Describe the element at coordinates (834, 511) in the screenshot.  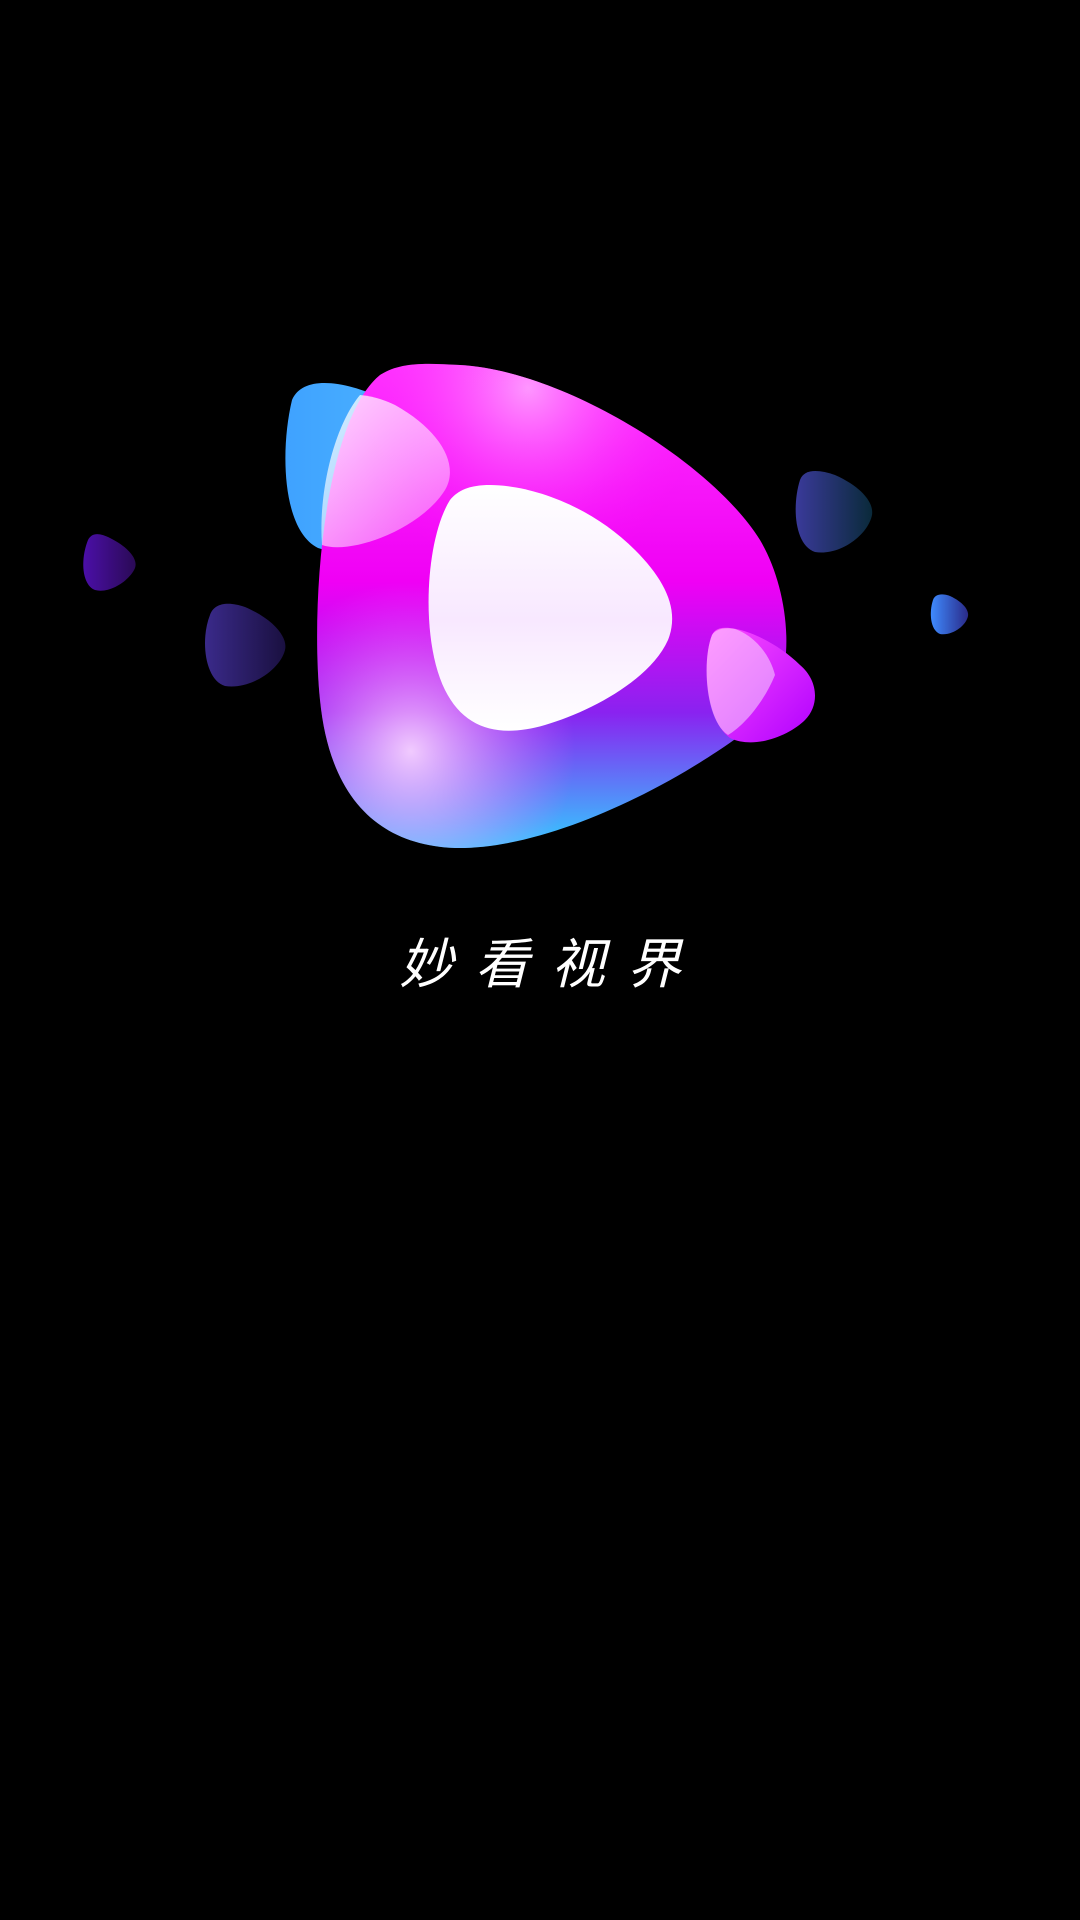
I see `small-blob-right-icon` at that location.